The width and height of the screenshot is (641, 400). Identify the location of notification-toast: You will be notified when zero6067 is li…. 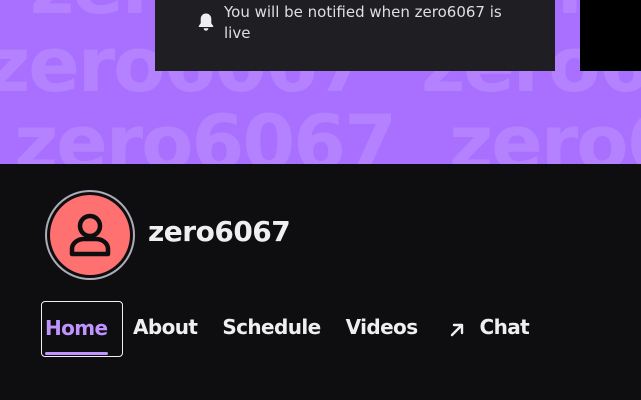
(355, 35).